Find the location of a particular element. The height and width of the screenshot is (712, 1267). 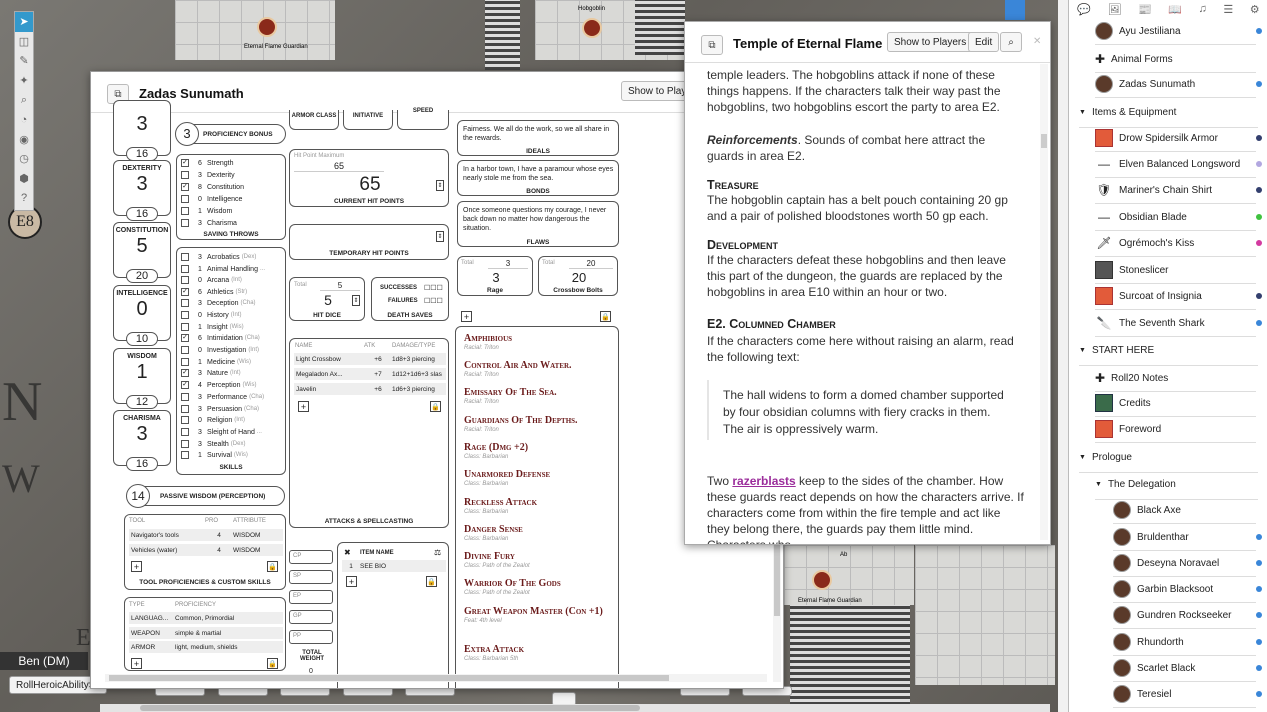

magic-wand-icon: ✦ is located at coordinates (24, 81).